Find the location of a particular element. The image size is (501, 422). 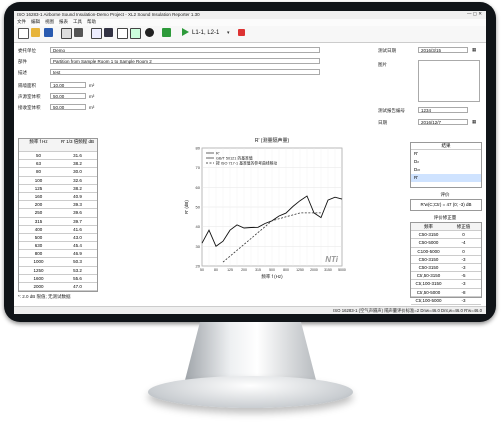

table-row: 200 39.3 is located at coordinates (58, 205).